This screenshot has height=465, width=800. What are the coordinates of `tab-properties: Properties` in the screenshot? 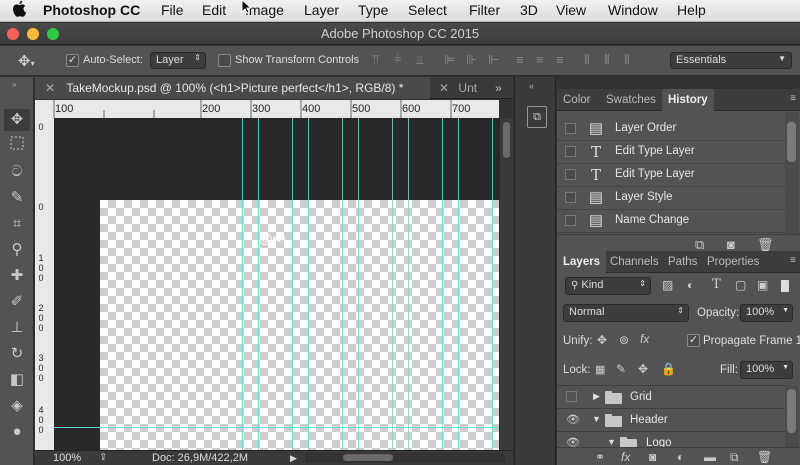 It's located at (733, 262).